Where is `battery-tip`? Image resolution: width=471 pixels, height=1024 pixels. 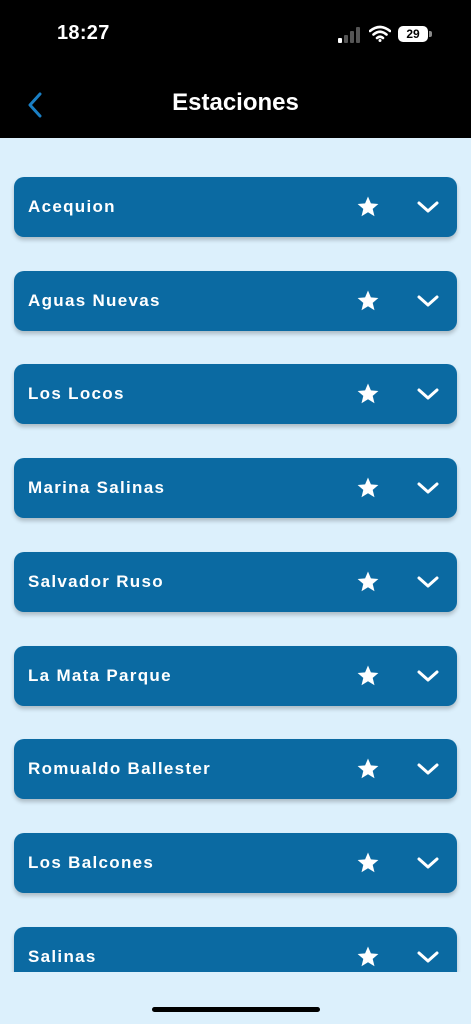 battery-tip is located at coordinates (430, 34).